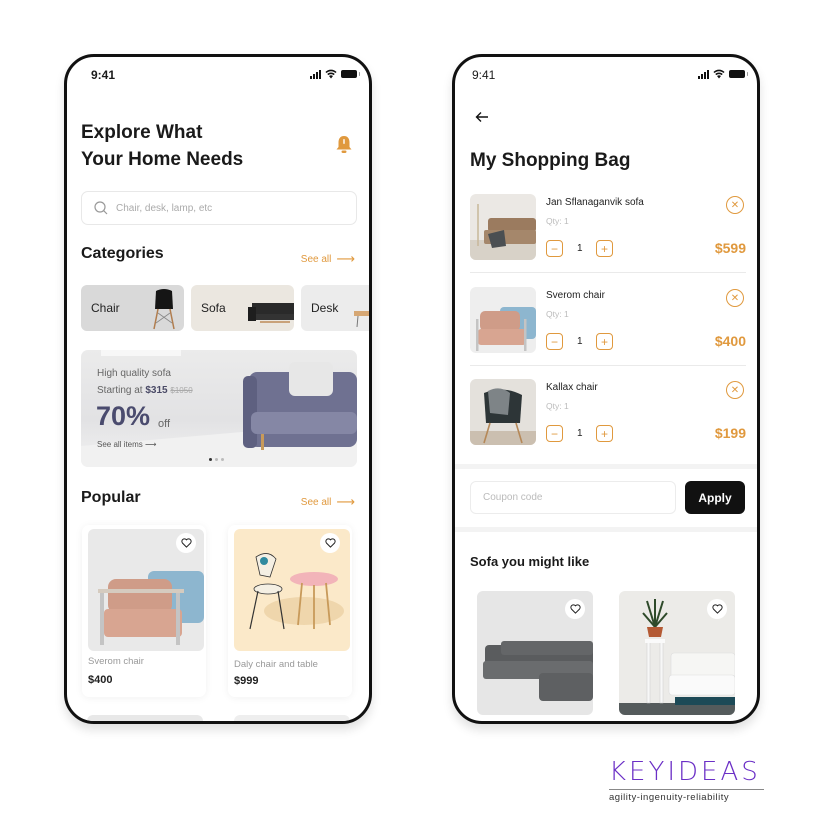 This screenshot has width=825, height=825. I want to click on cart-item: Sverom chair Qty: 1 − 1 + $400 ✕, so click(608, 333).